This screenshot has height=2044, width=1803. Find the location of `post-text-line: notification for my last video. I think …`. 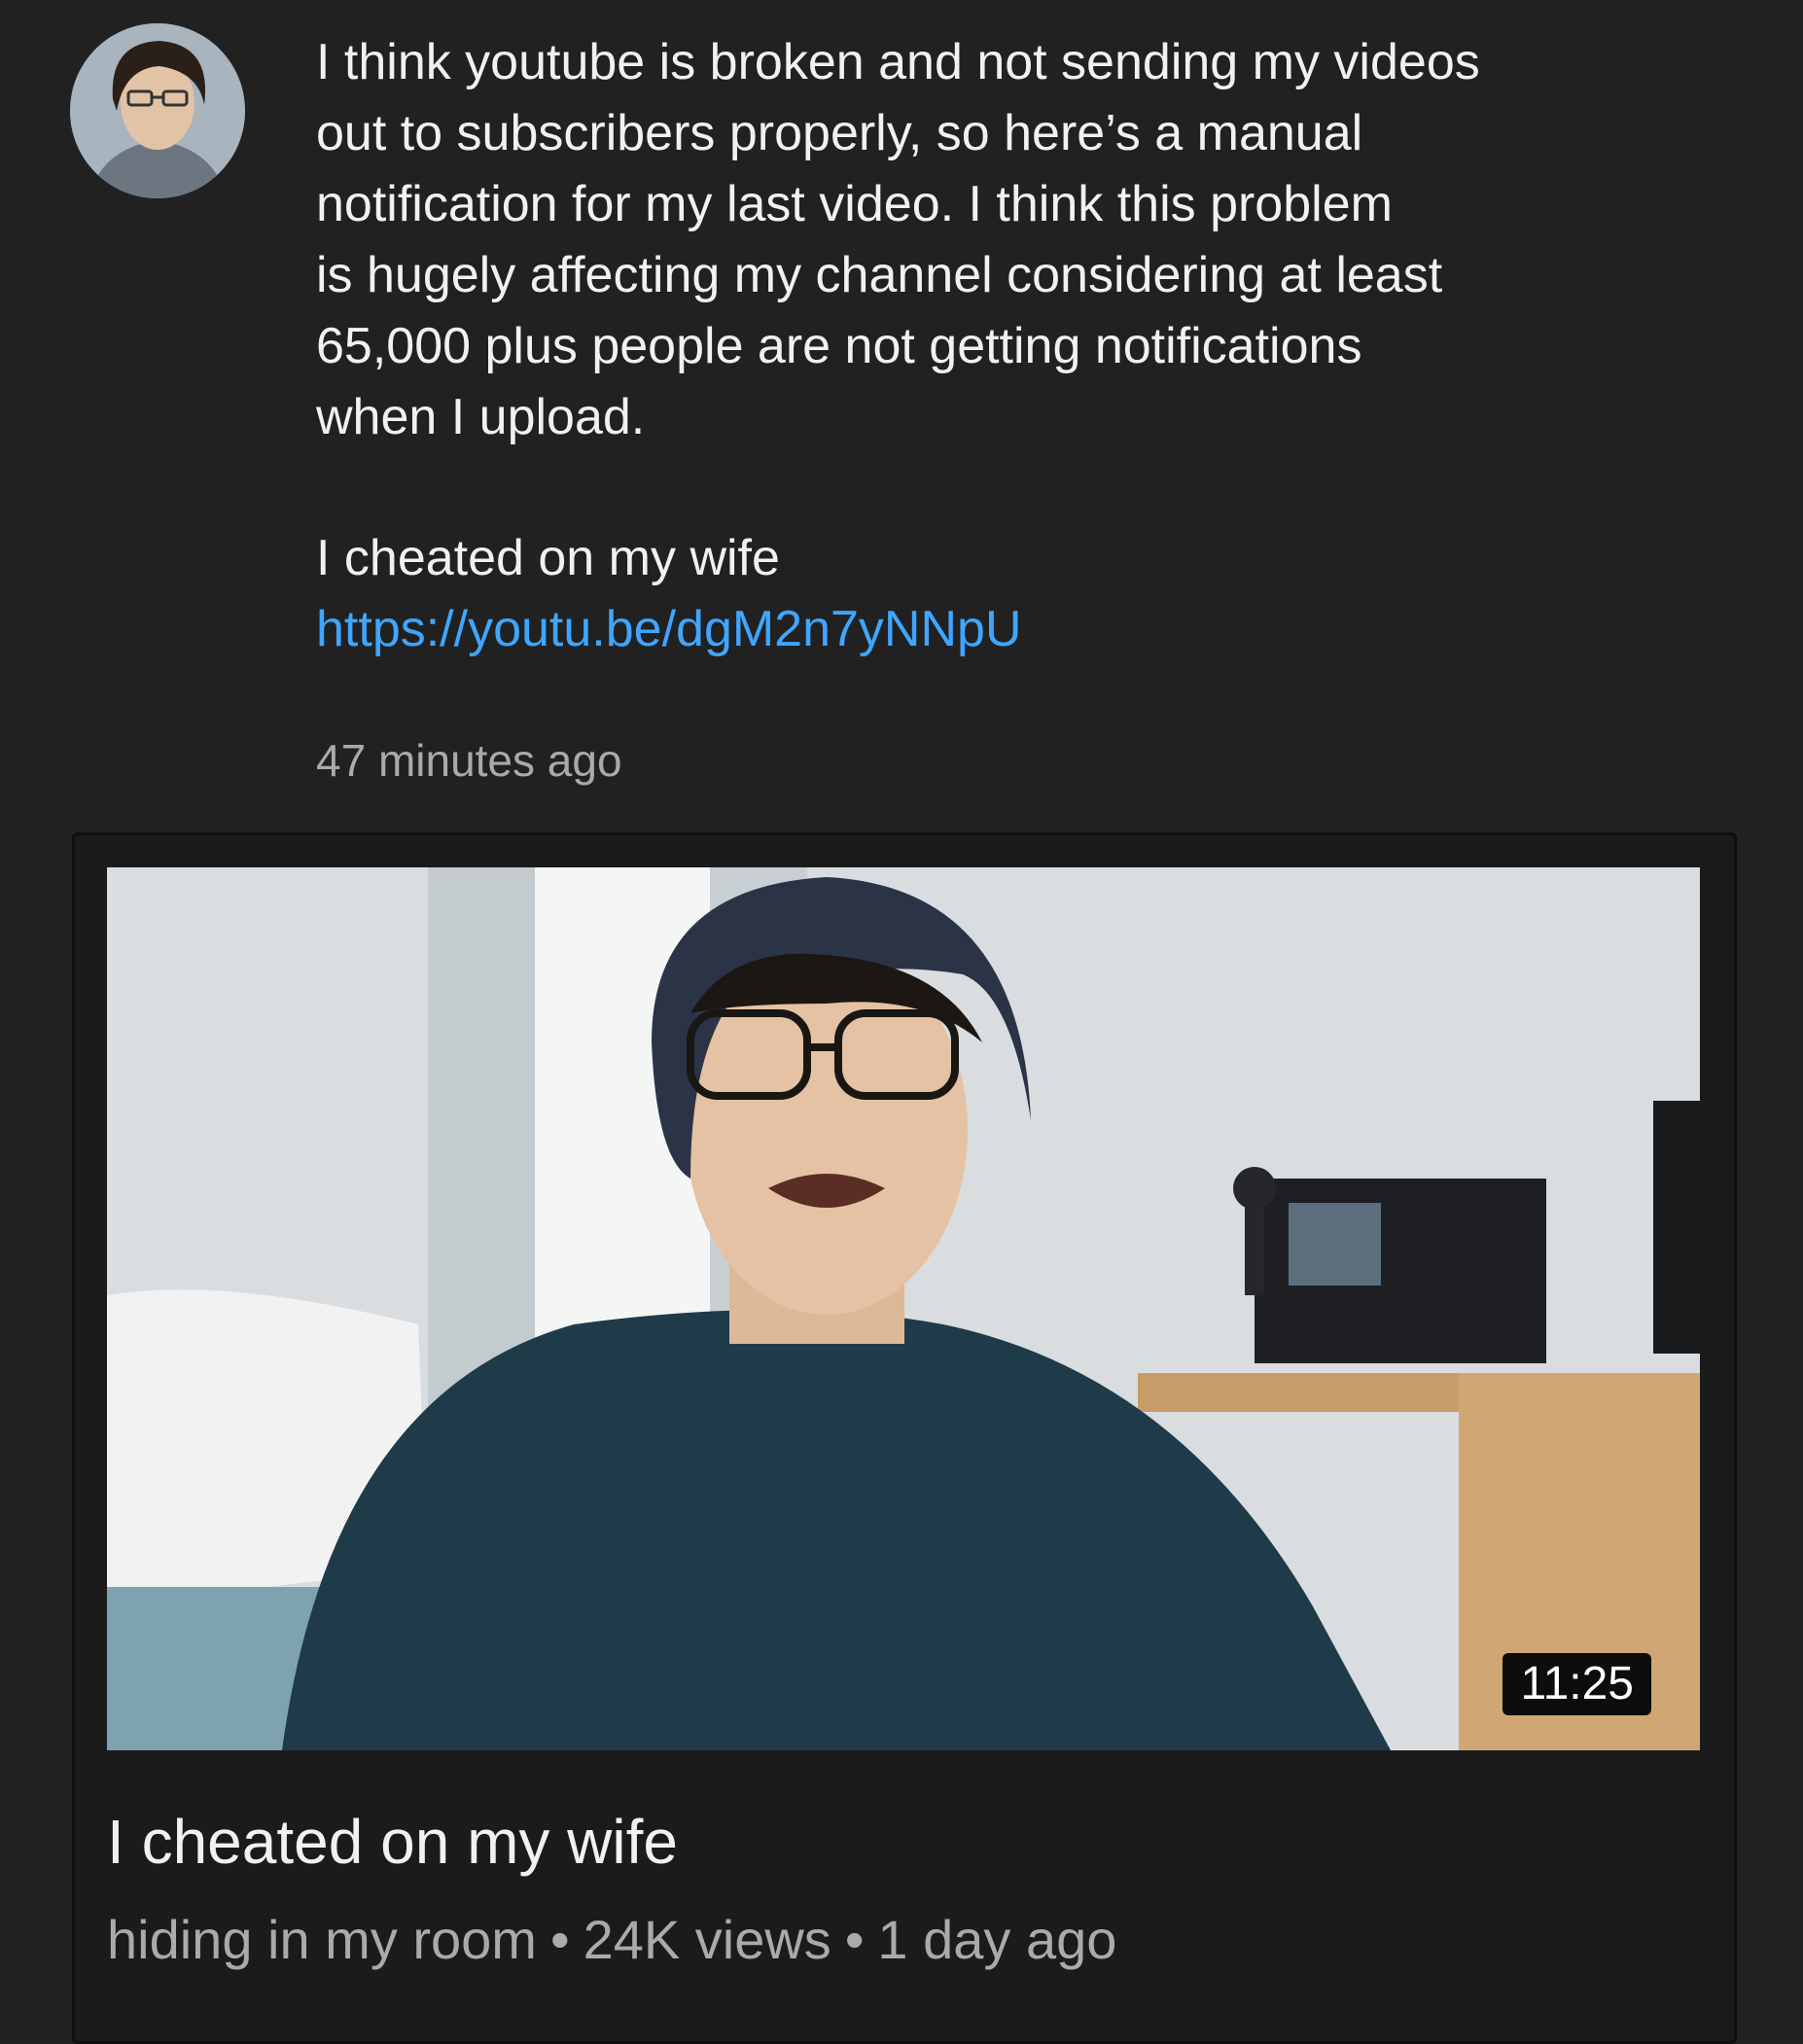

post-text-line: notification for my last video. I think … is located at coordinates (854, 204).